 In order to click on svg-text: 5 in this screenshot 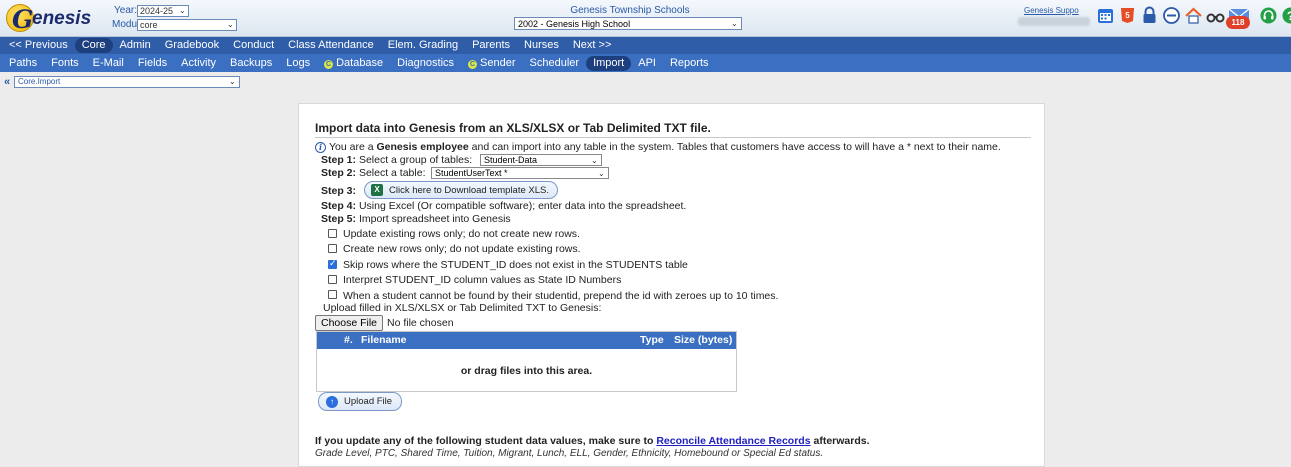, I will do `click(1127, 15)`.